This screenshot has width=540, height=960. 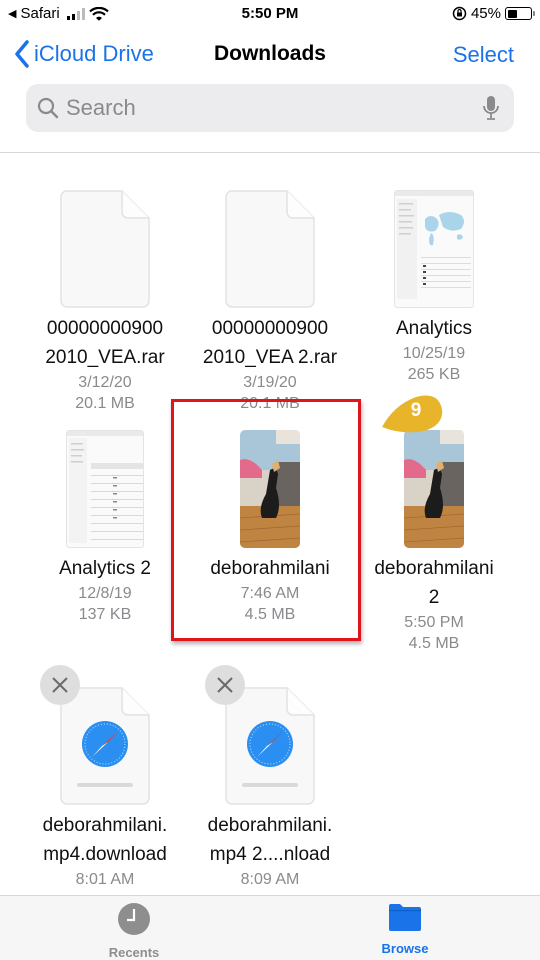 I want to click on orientation-lock-icon, so click(x=459, y=13).